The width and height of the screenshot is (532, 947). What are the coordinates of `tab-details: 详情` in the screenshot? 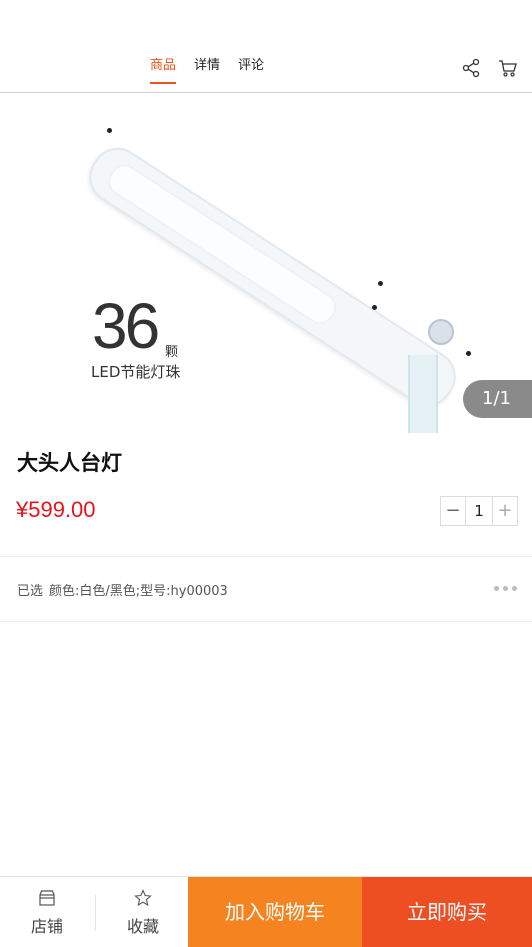 It's located at (207, 68).